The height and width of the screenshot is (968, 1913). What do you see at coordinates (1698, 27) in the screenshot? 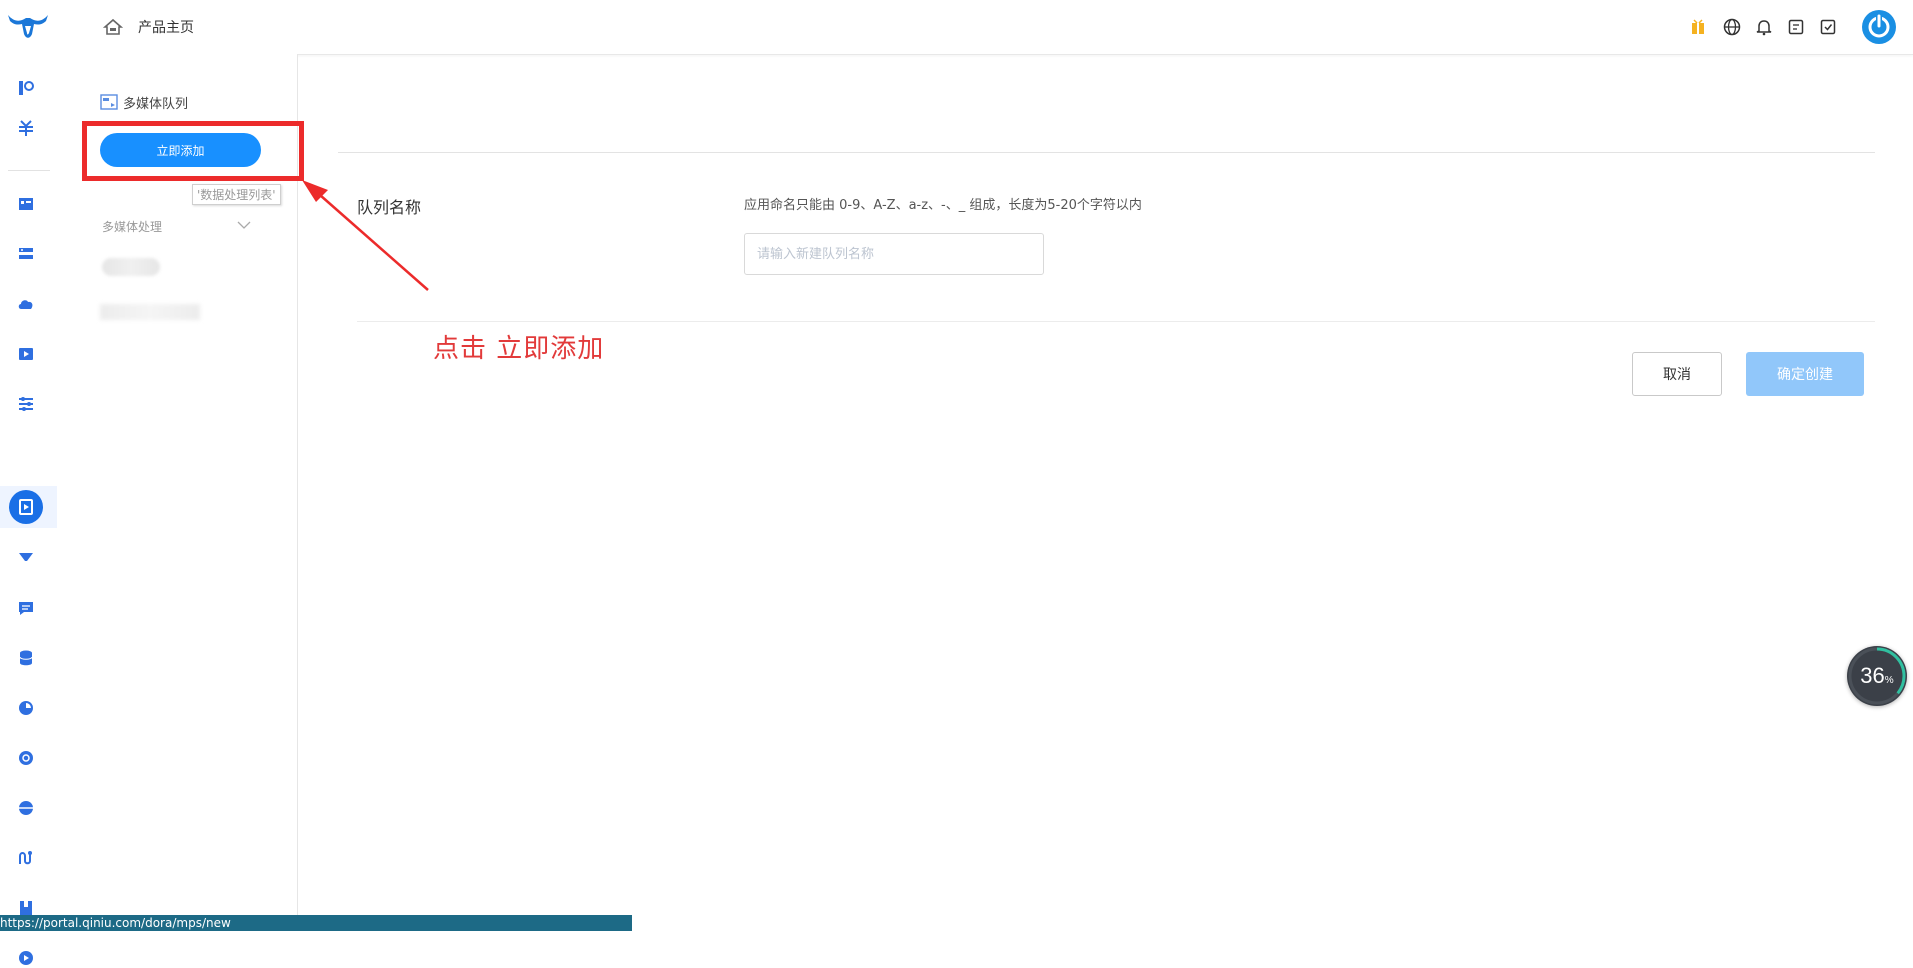
I see `gift-icon` at bounding box center [1698, 27].